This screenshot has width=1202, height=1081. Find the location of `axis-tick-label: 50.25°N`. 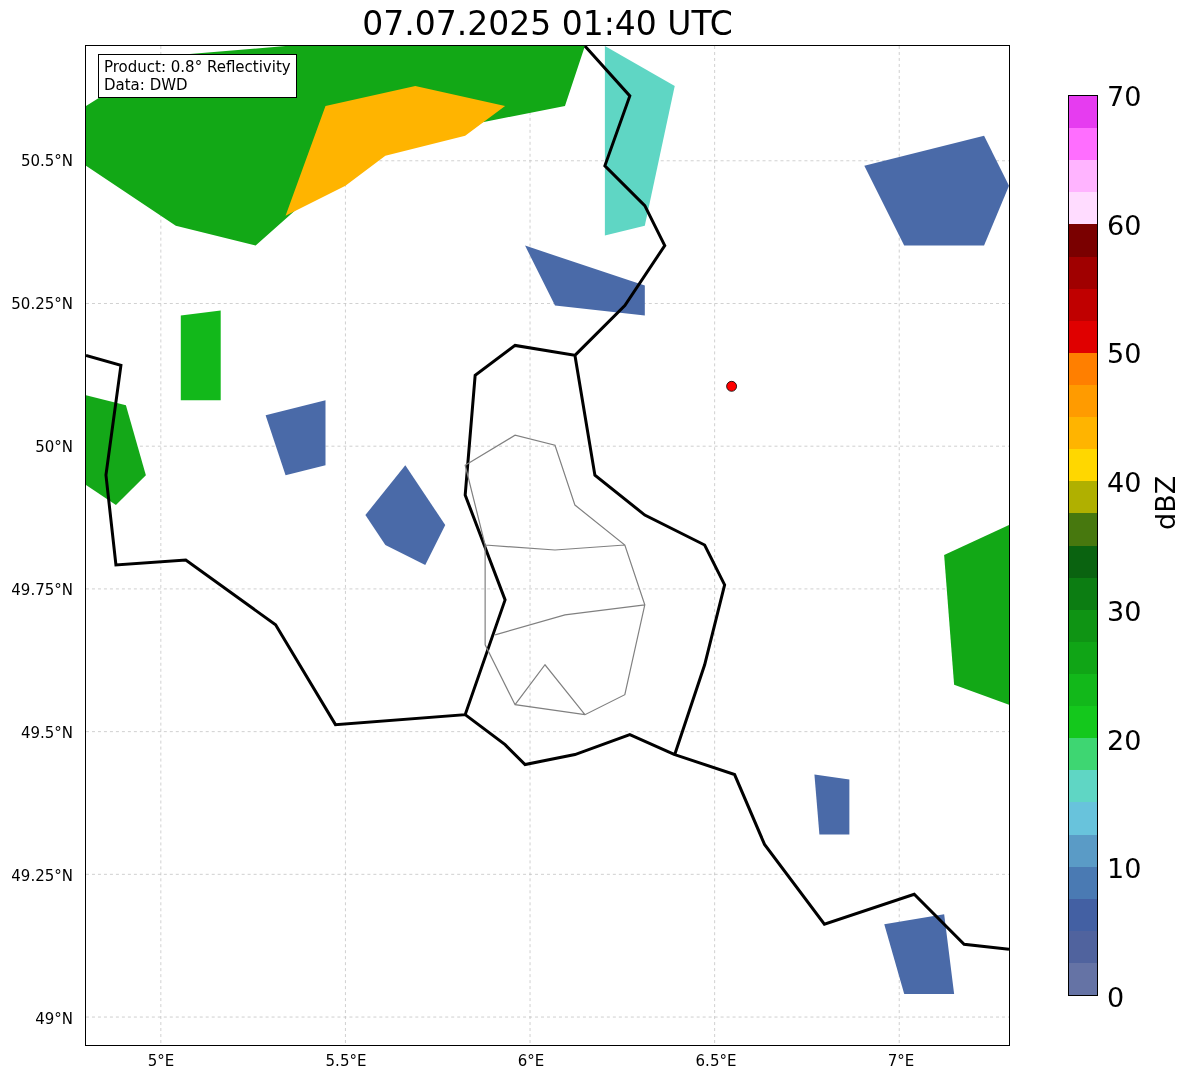

axis-tick-label: 50.25°N is located at coordinates (42, 304).